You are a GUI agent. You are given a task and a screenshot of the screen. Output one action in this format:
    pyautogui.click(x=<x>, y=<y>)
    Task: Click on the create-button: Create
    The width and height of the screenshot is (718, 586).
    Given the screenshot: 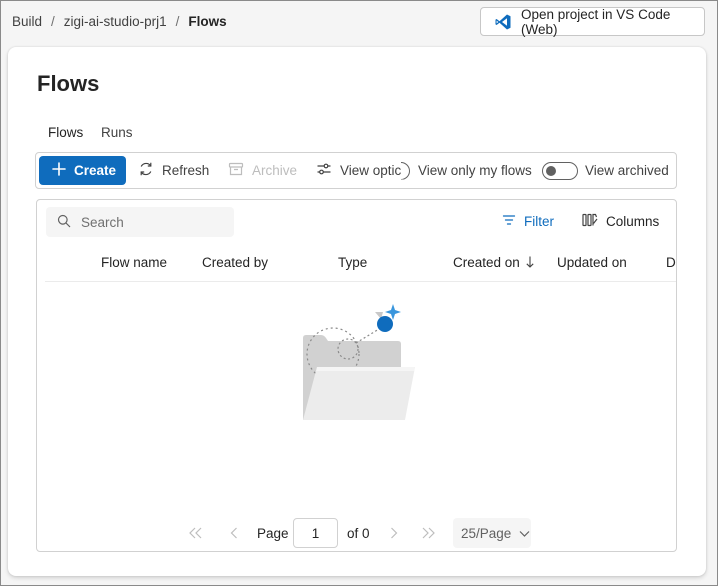 What is the action you would take?
    pyautogui.click(x=82, y=170)
    